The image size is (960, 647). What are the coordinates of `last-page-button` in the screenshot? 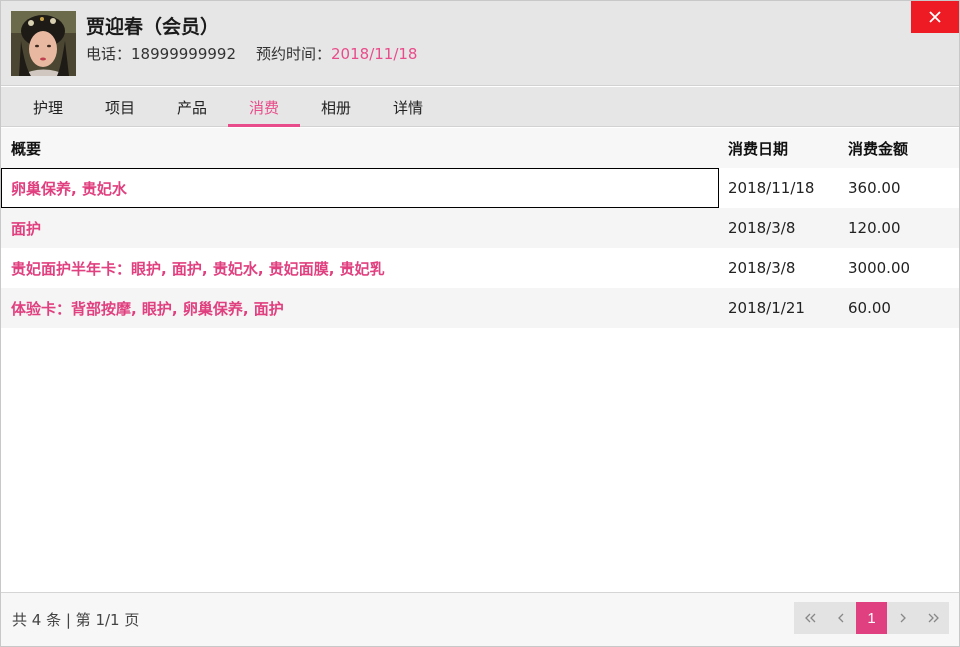 It's located at (933, 618).